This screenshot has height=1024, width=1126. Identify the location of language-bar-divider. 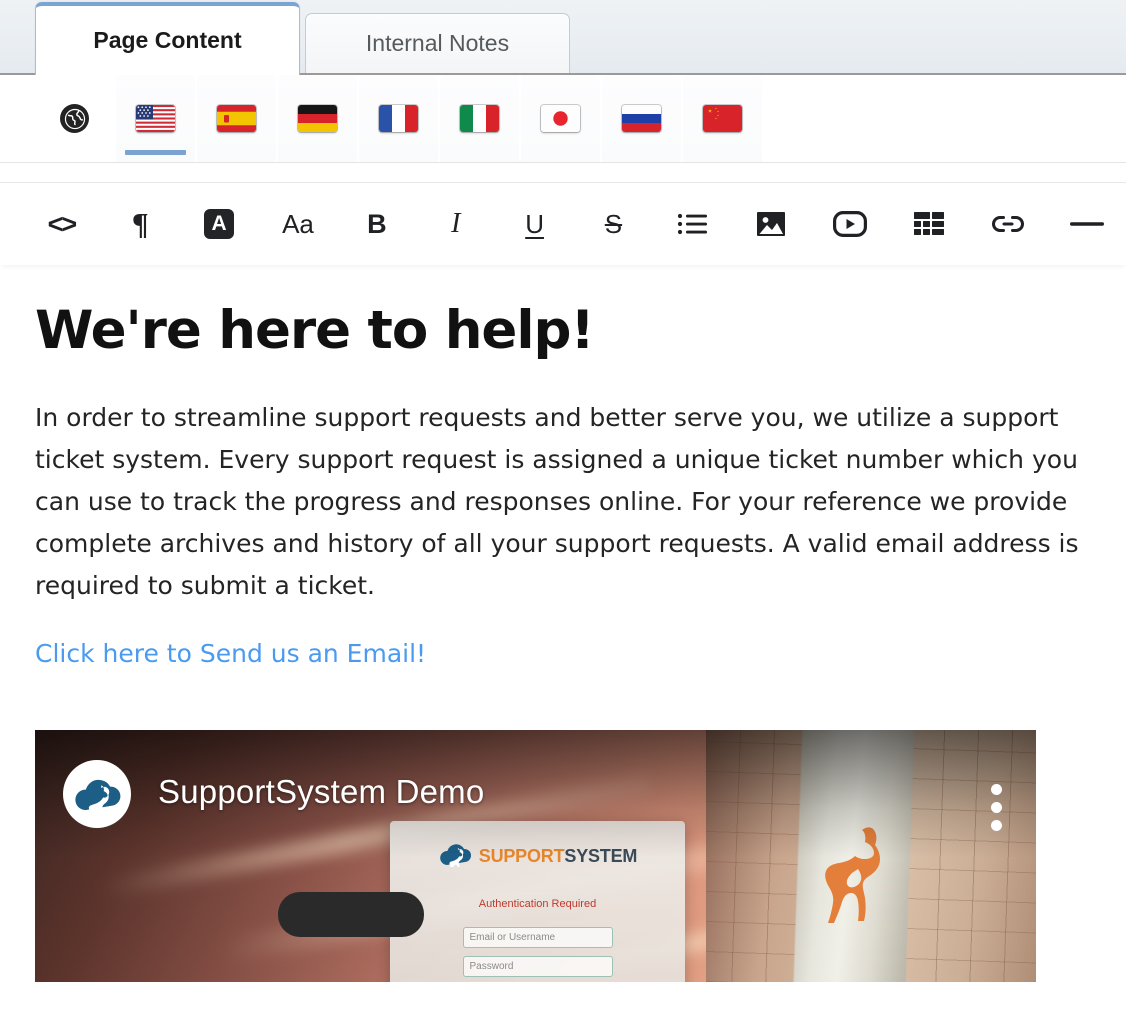
(563, 173).